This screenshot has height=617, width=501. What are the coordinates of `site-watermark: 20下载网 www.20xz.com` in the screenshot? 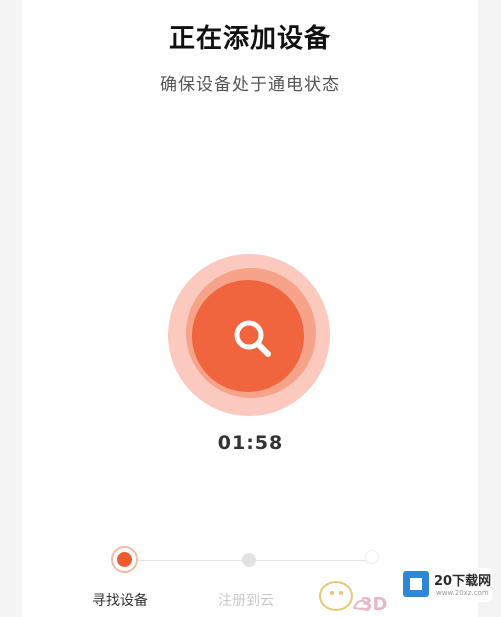 It's located at (446, 585).